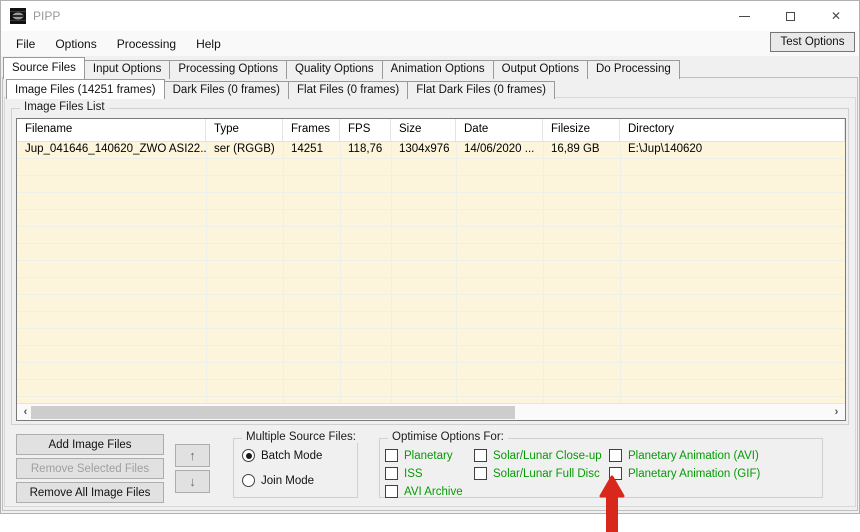 This screenshot has height=532, width=860. Describe the element at coordinates (47, 16) in the screenshot. I see `window-title: PIPP` at that location.